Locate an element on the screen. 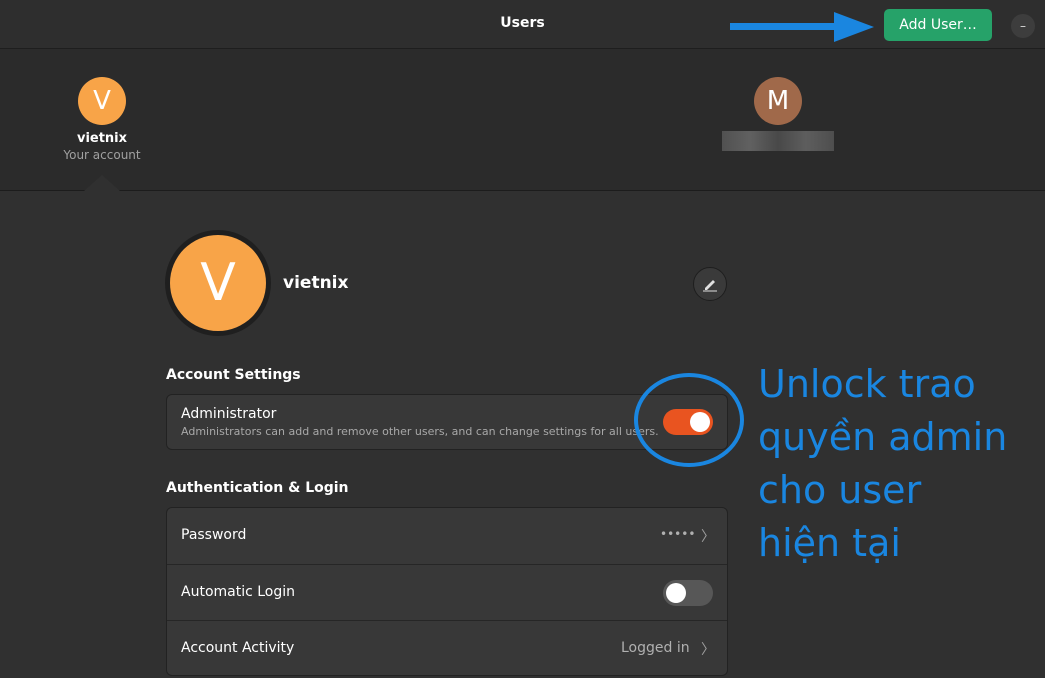  annotation-arrow-icon is located at coordinates (802, 27).